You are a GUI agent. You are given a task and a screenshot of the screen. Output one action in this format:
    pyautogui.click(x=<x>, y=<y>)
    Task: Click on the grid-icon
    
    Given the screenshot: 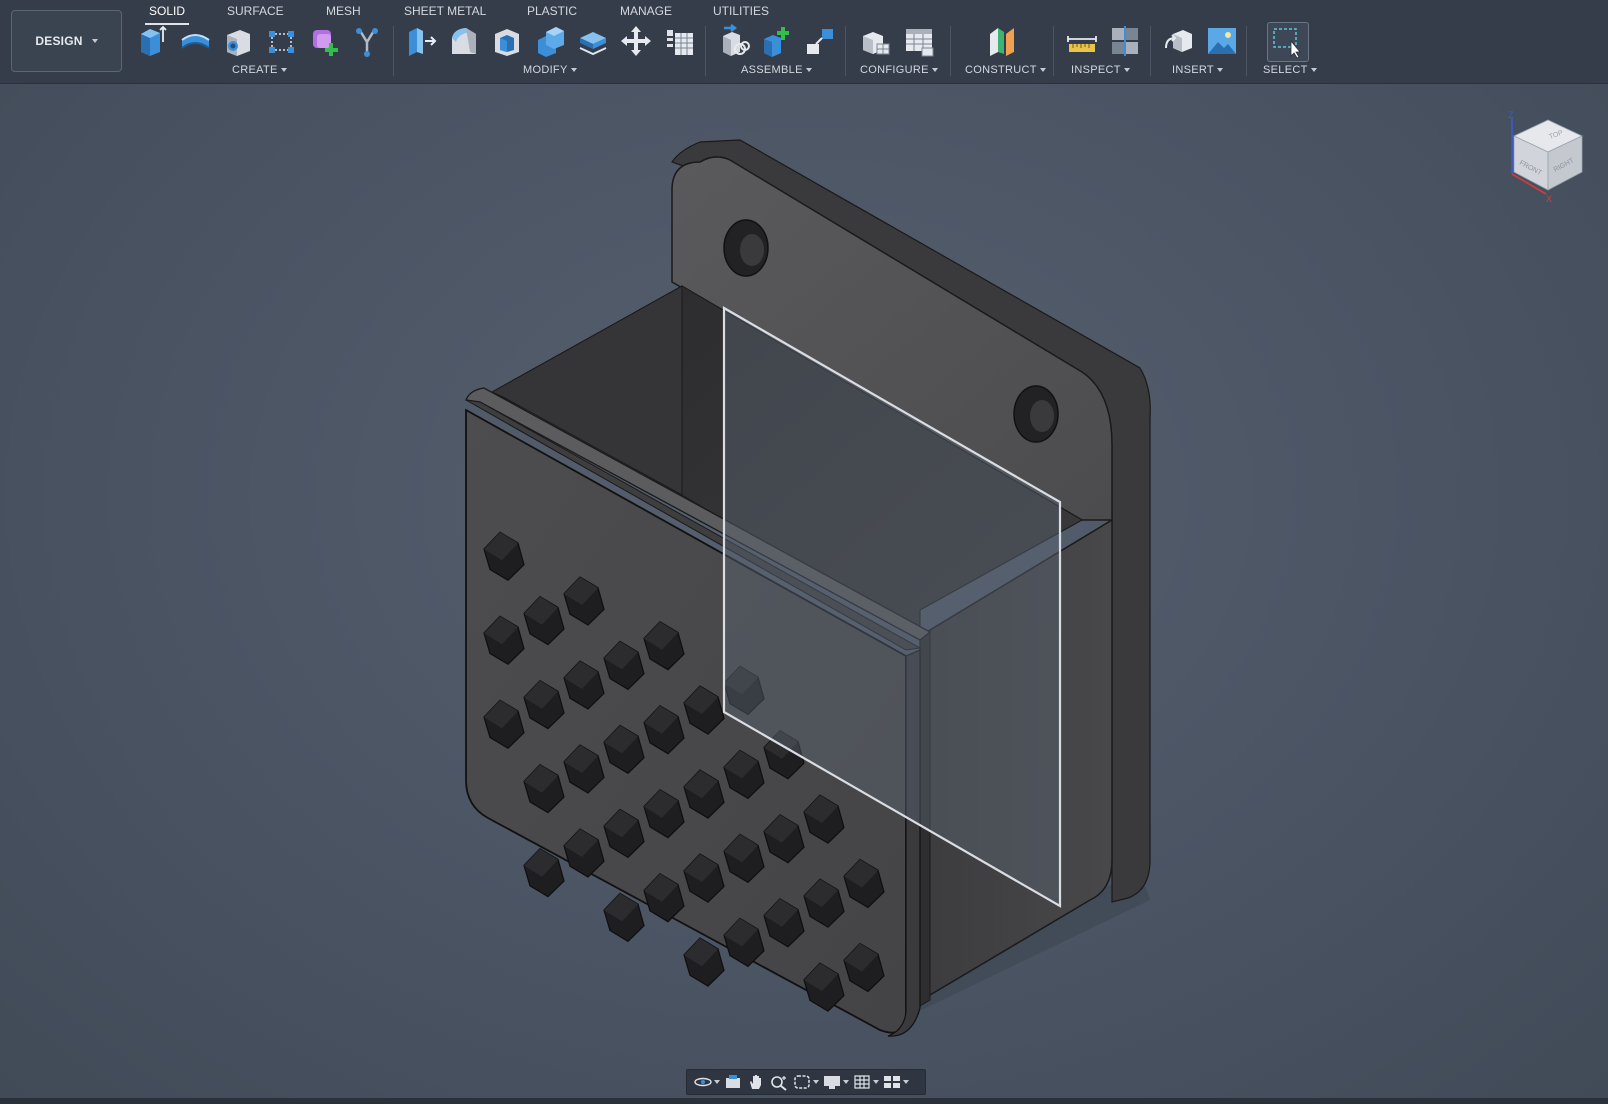 What is the action you would take?
    pyautogui.click(x=862, y=1082)
    